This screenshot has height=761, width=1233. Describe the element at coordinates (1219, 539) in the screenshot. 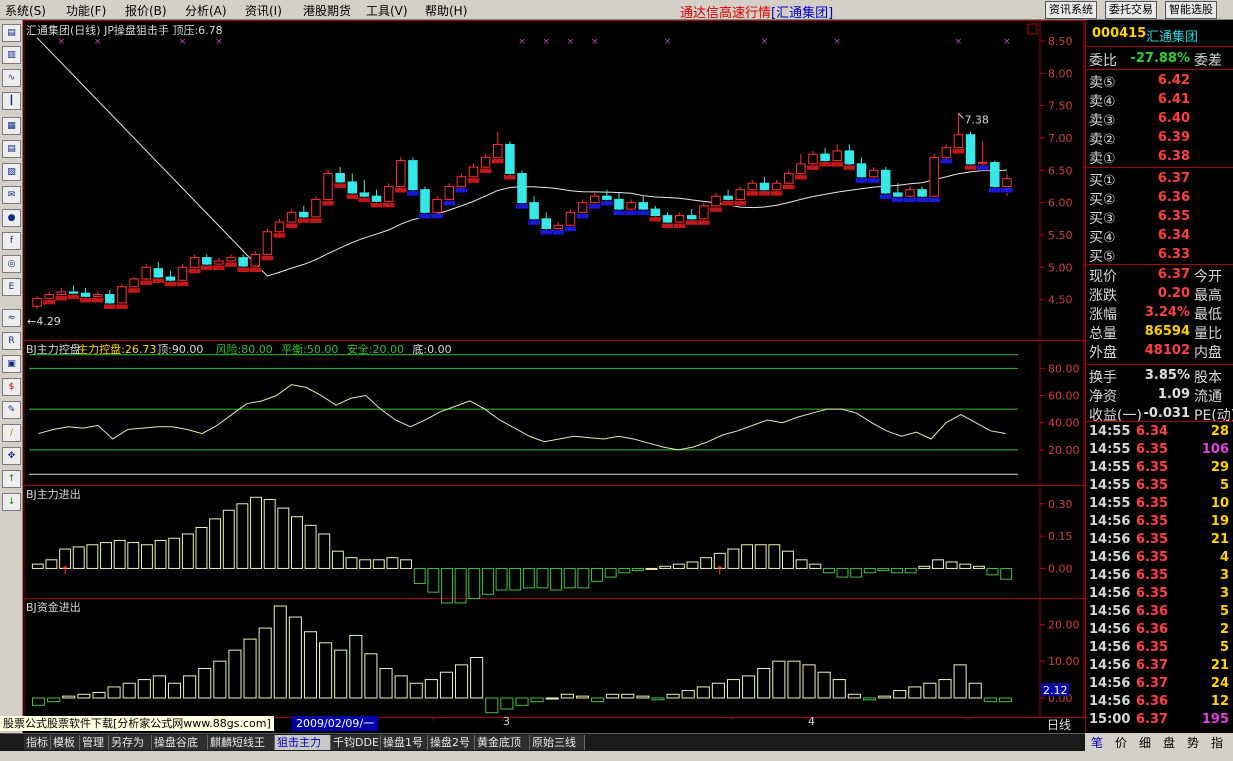

I see `tick-volume: 21` at that location.